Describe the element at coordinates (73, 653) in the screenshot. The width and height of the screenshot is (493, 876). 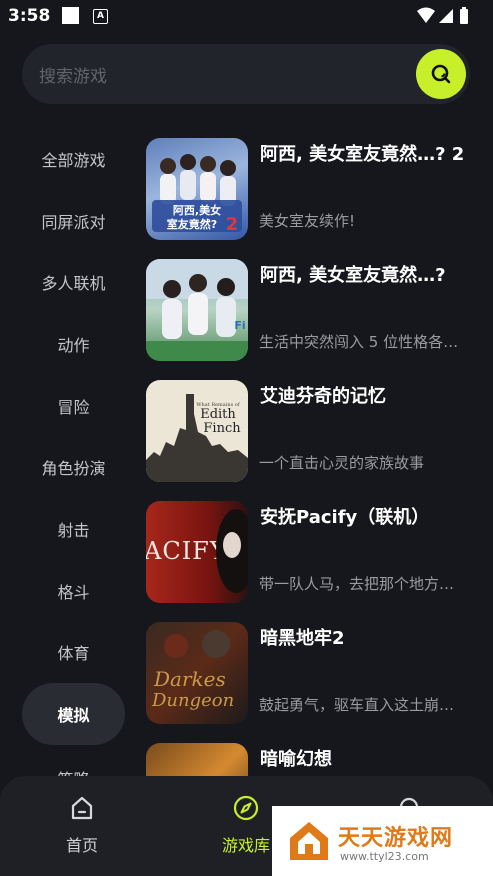
I see `category-sports: 体育` at that location.